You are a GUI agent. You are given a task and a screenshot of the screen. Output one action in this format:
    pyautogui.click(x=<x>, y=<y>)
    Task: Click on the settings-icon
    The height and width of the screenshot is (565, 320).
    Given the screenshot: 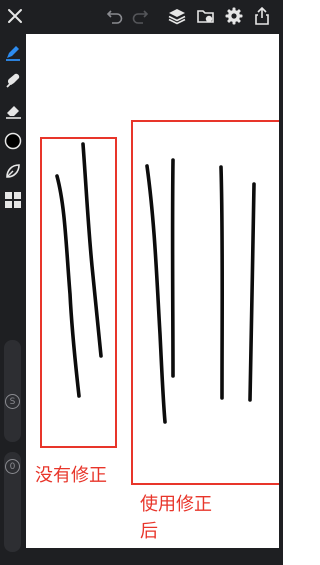 What is the action you would take?
    pyautogui.click(x=234, y=16)
    